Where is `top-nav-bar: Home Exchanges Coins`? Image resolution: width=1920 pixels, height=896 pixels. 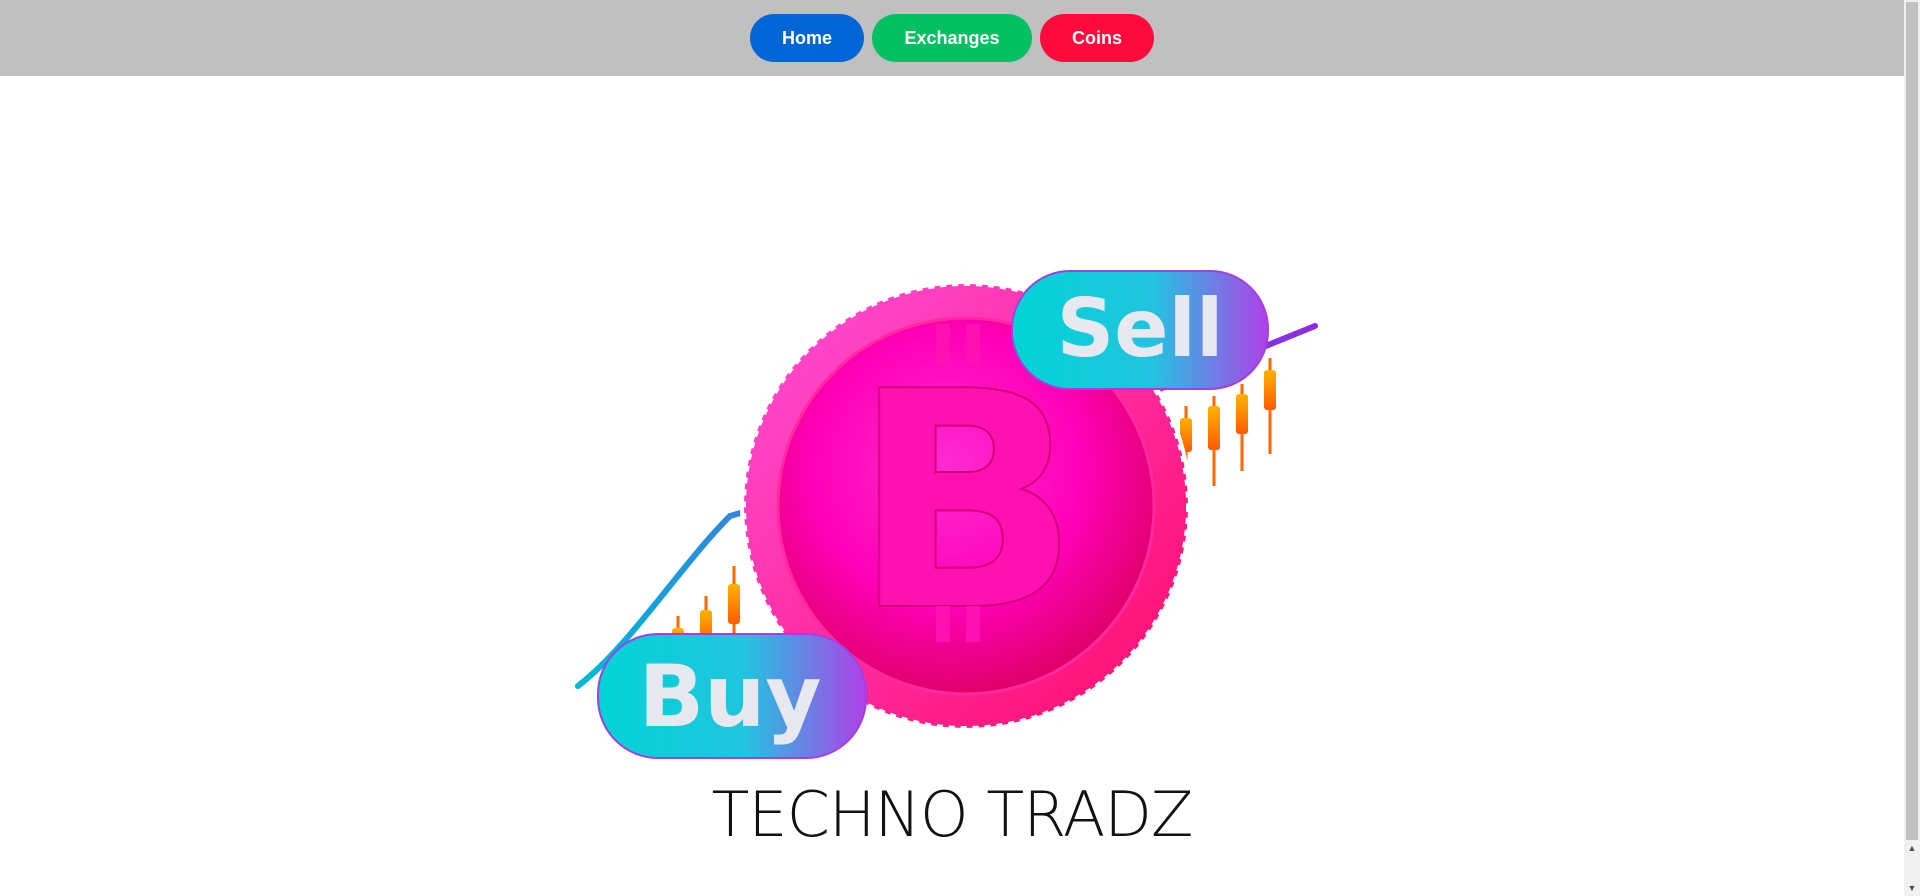 top-nav-bar: Home Exchanges Coins is located at coordinates (952, 38).